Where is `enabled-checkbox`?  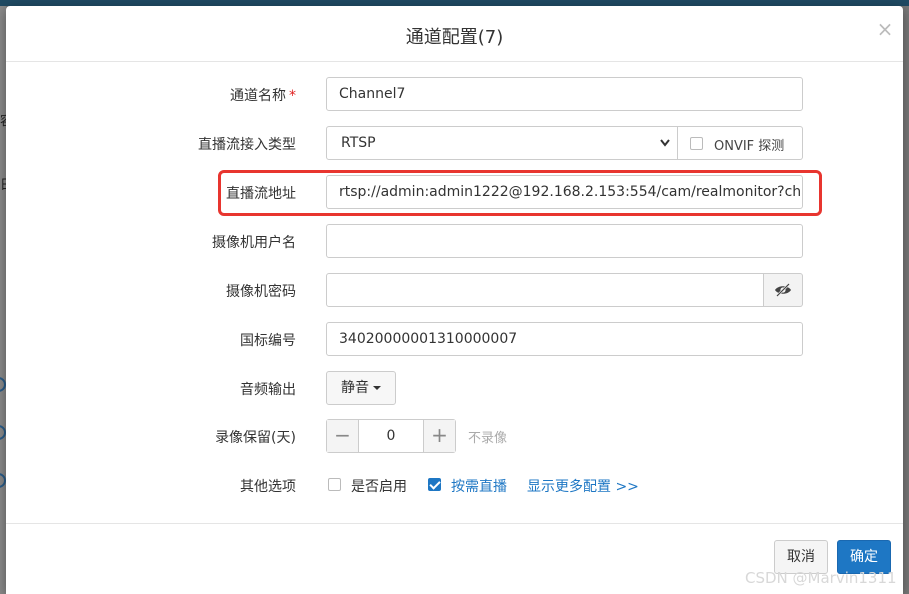
enabled-checkbox is located at coordinates (334, 484).